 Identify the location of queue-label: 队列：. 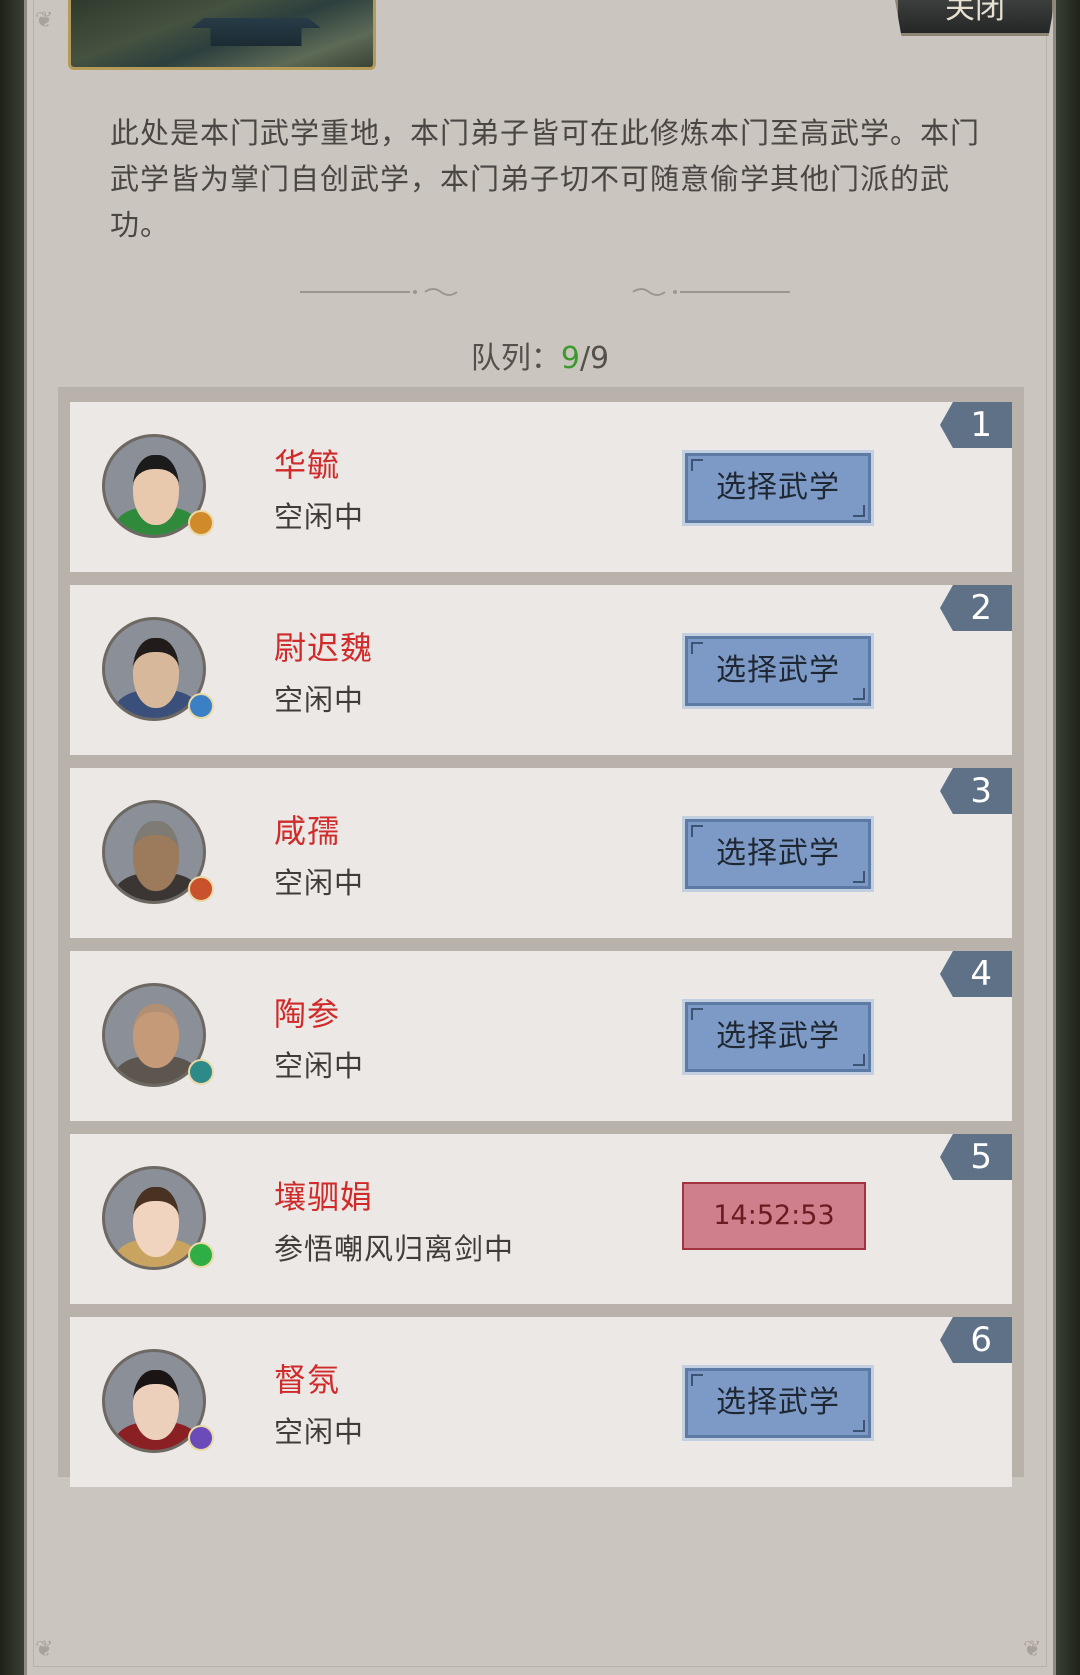
(515, 358).